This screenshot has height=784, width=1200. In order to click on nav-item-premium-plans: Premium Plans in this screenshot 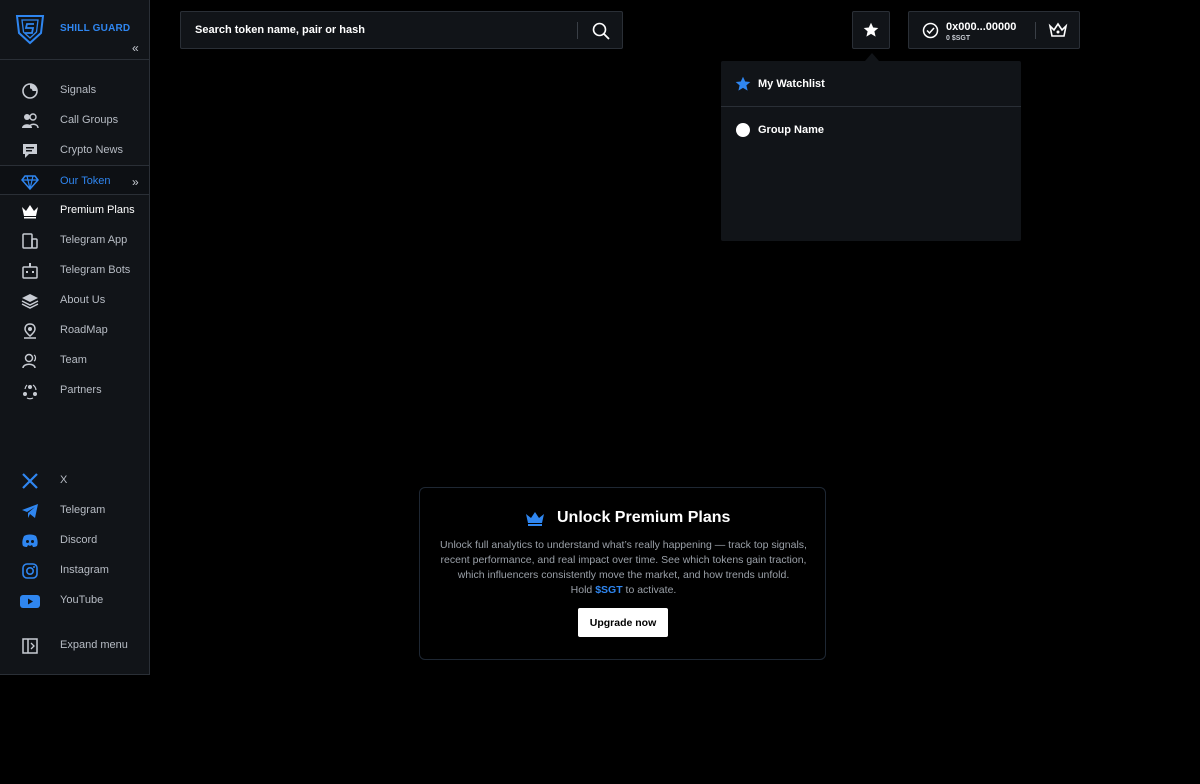, I will do `click(74, 210)`.